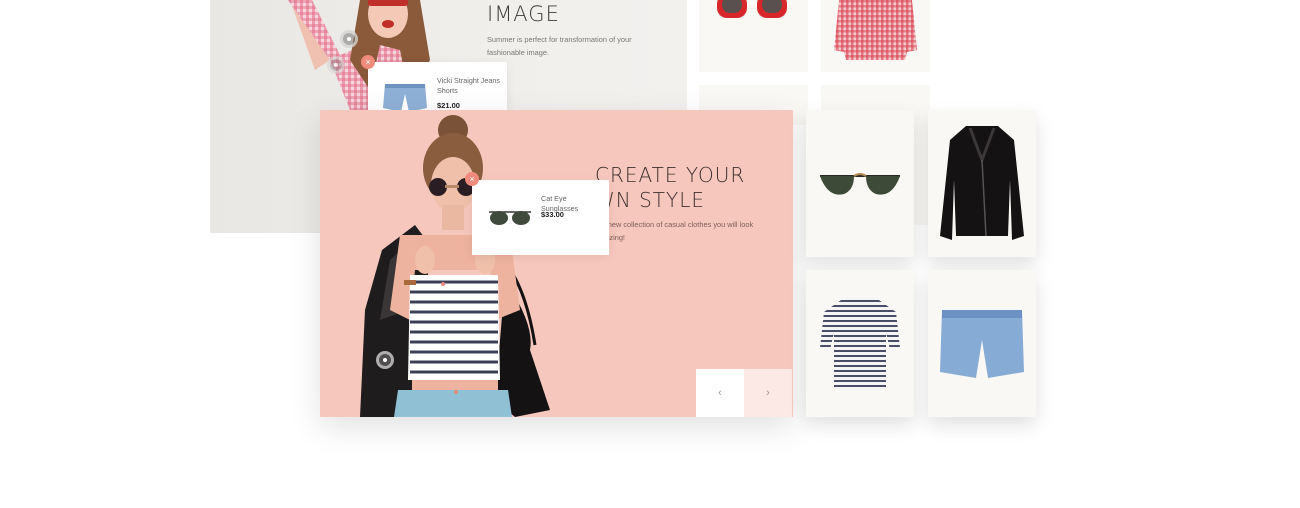  I want to click on striped-tshirt-icon, so click(860, 344).